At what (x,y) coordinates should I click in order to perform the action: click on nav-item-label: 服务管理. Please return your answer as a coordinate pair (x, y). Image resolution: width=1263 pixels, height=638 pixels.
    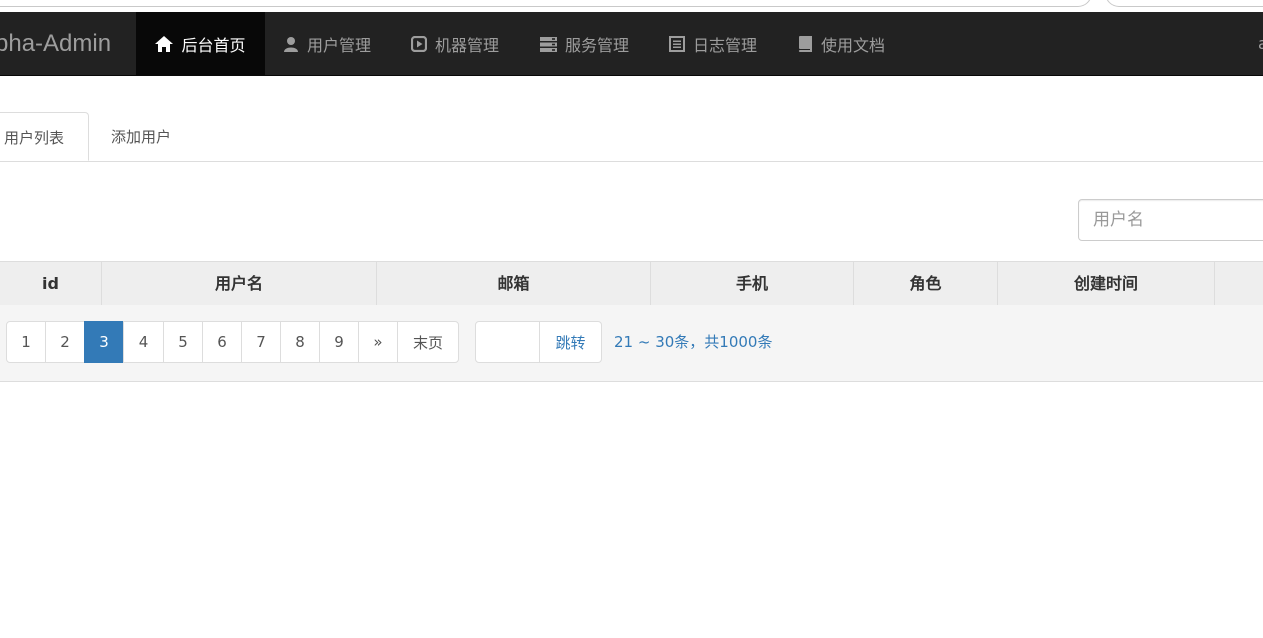
    Looking at the image, I should click on (597, 45).